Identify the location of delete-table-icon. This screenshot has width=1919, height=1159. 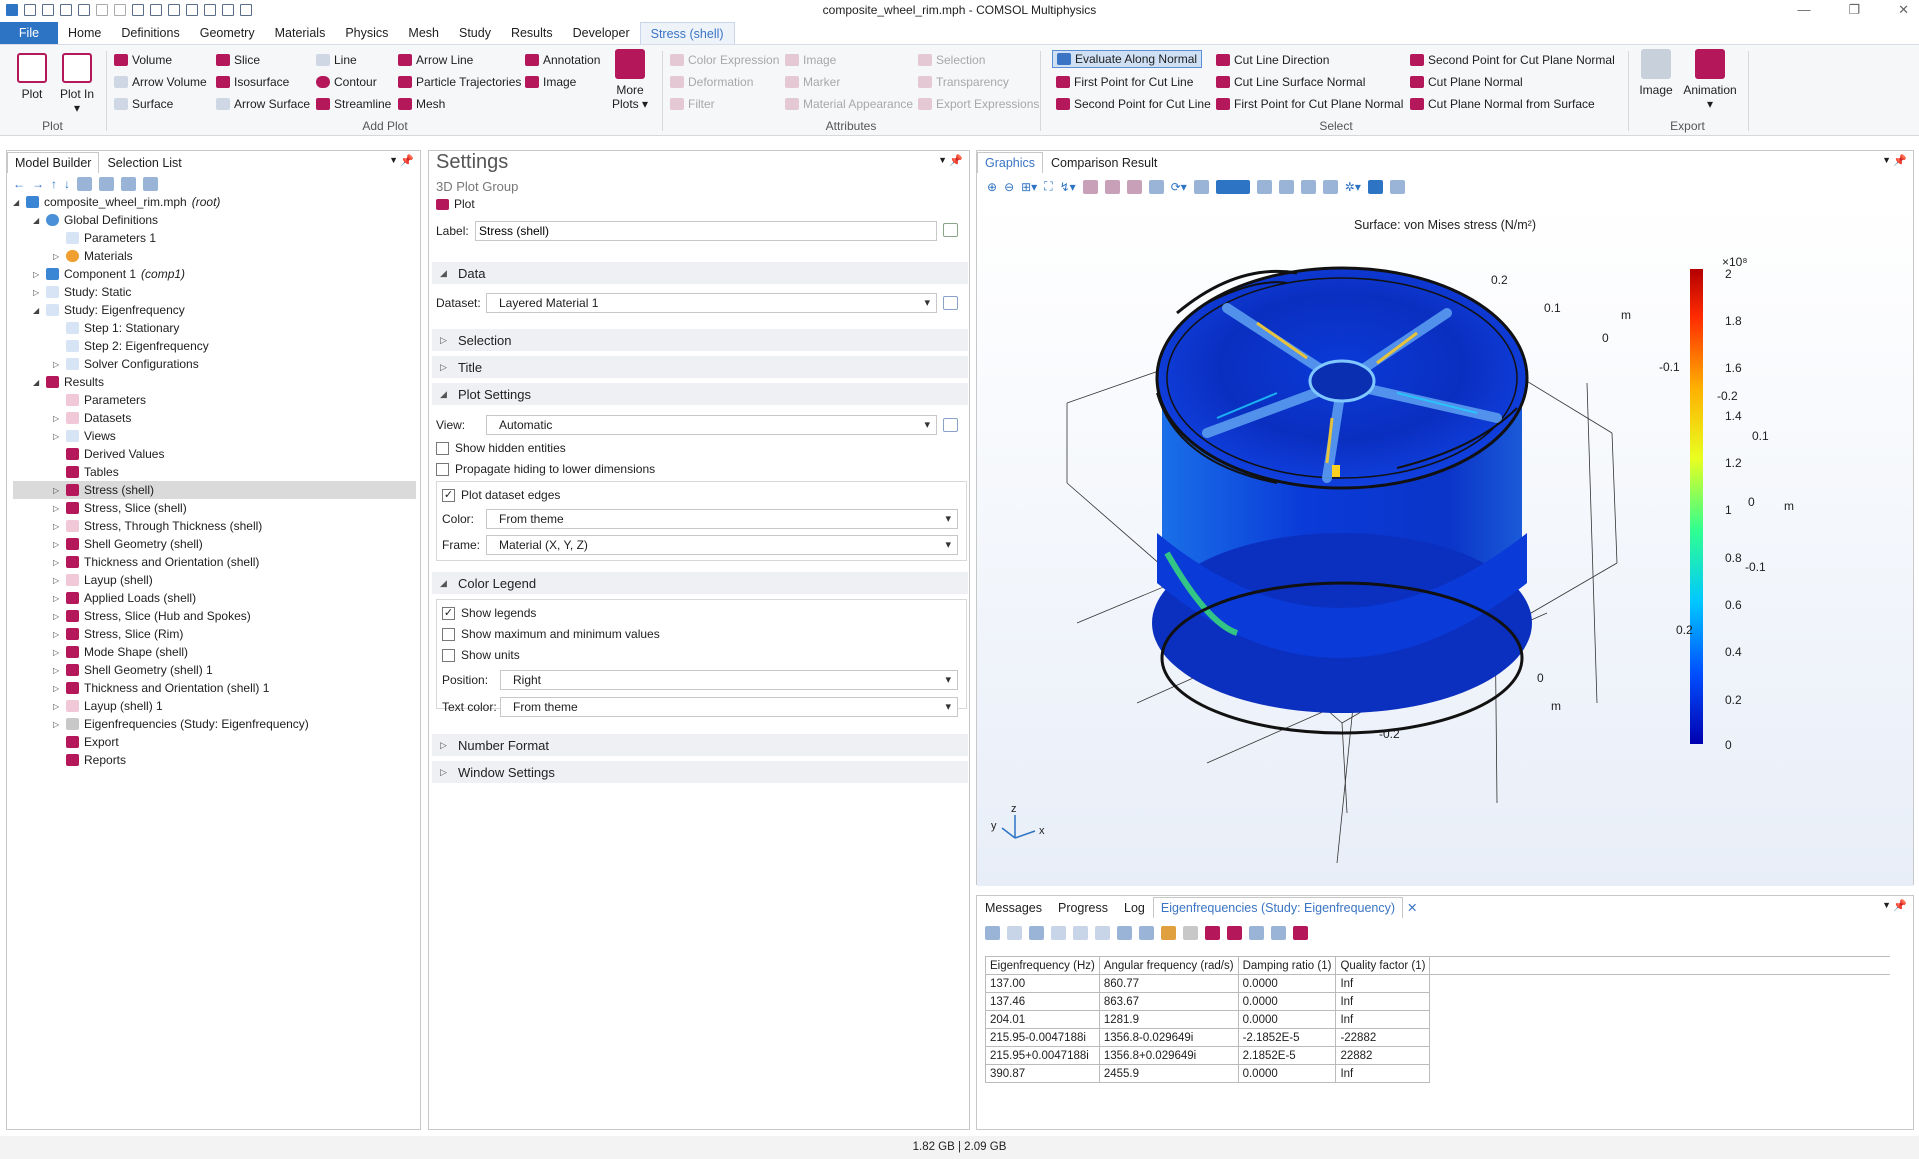
(1190, 933).